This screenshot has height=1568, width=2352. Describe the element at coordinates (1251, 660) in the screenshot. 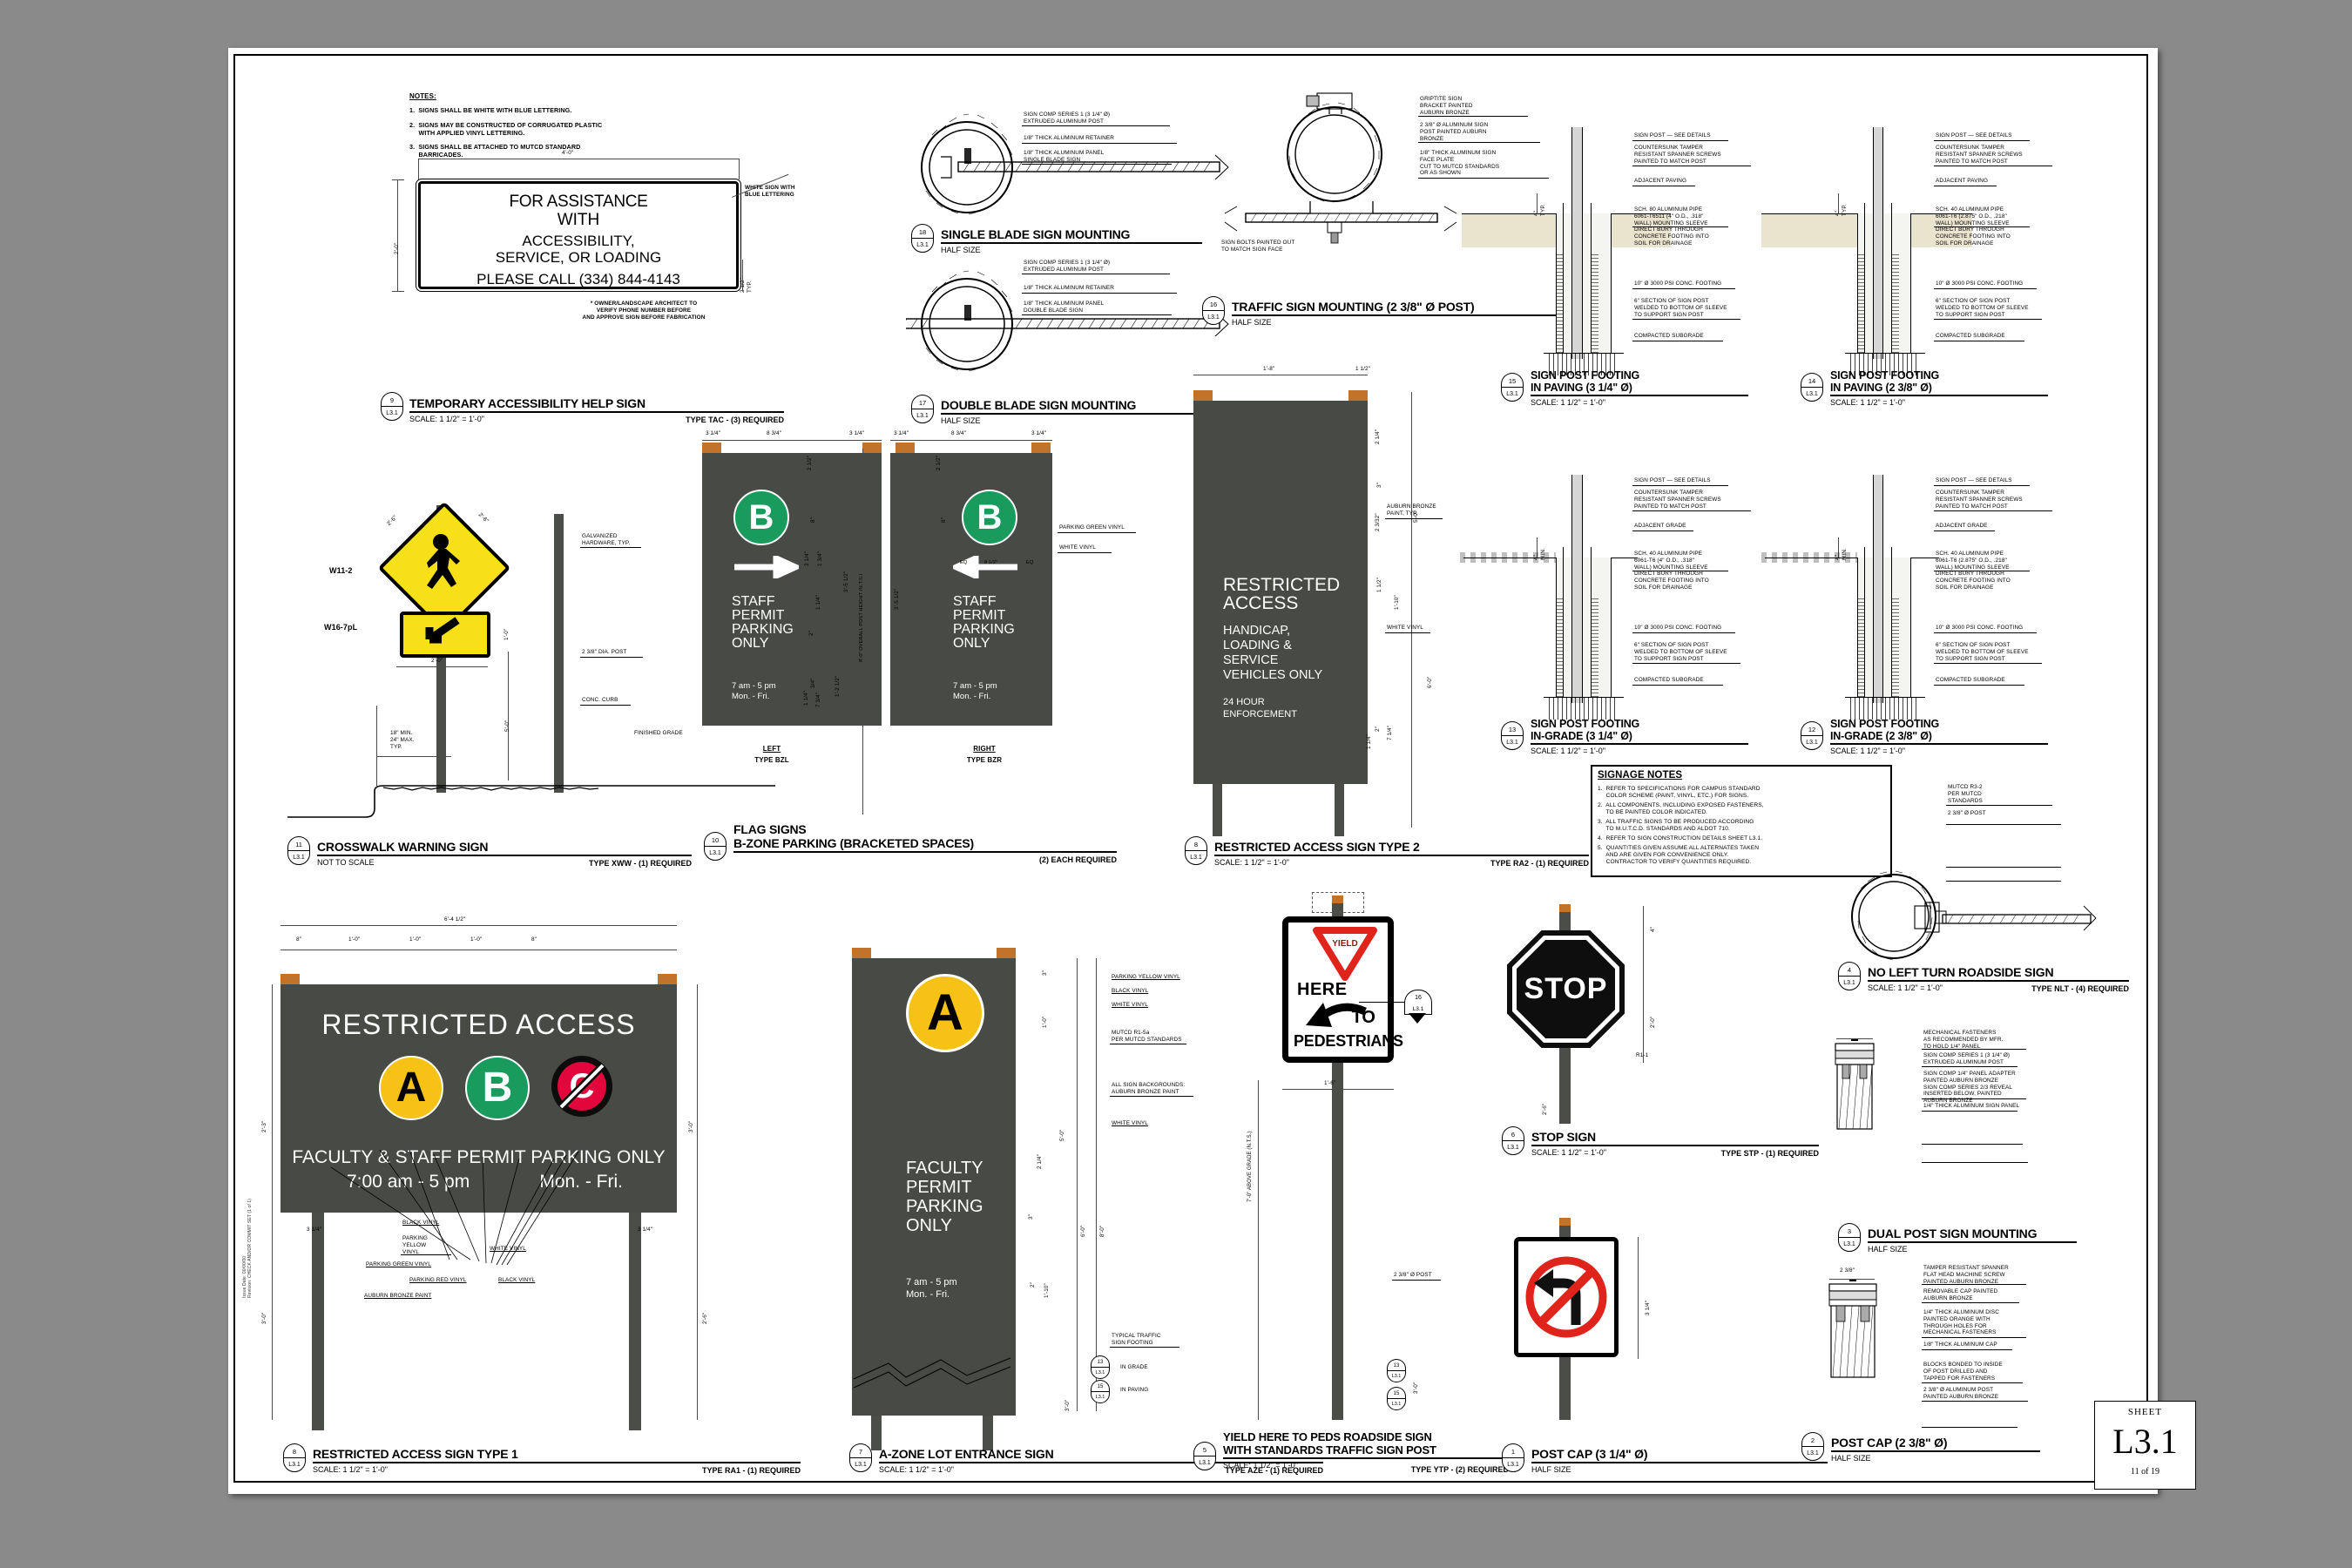

I see `ra2-body-line: SERVICE` at that location.